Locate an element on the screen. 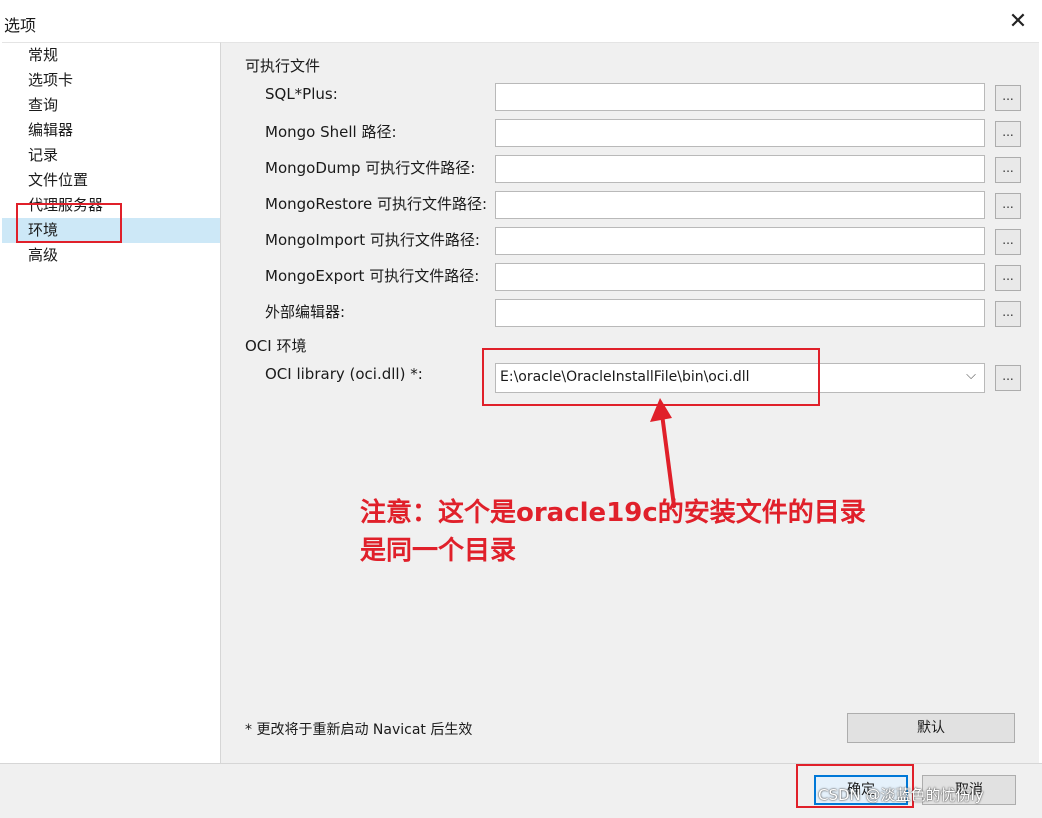 The image size is (1042, 818). sqlplus-path-input is located at coordinates (740, 97).